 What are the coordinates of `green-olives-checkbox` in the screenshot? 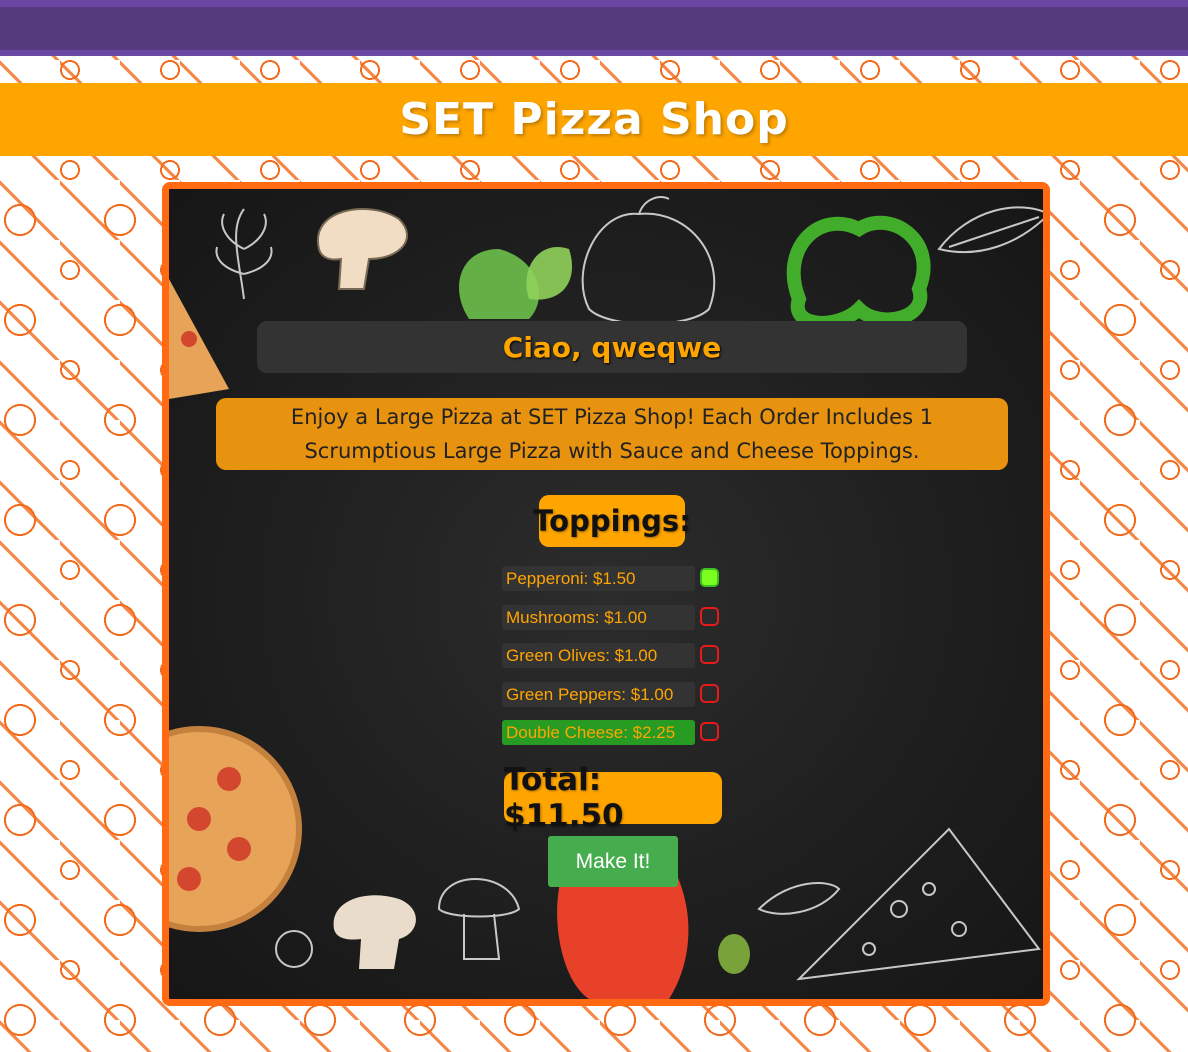 It's located at (709, 654).